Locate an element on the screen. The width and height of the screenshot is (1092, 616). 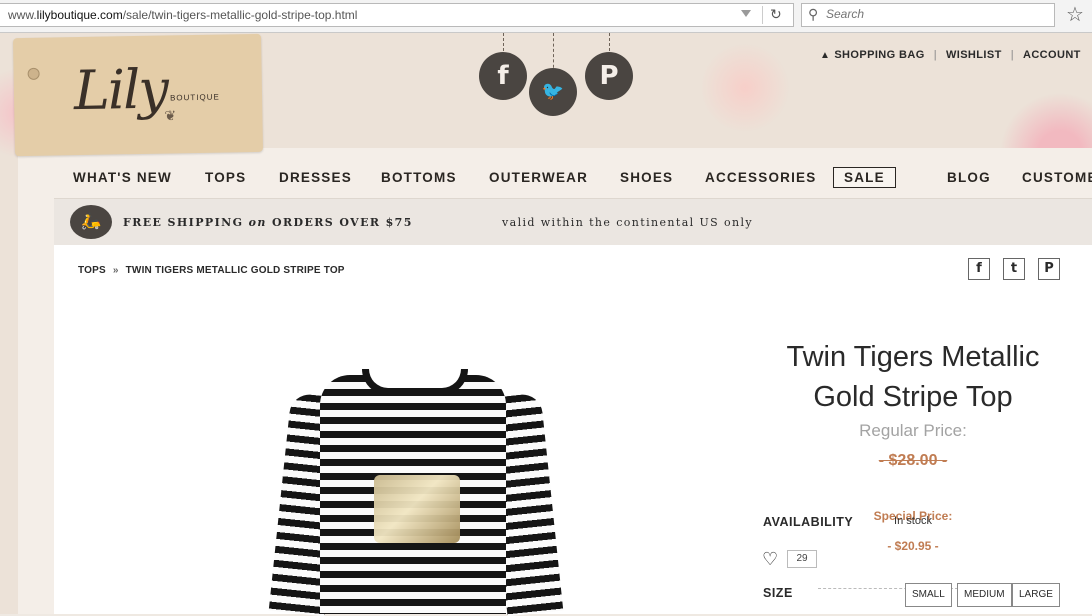
product-image is located at coordinates (416, 492).